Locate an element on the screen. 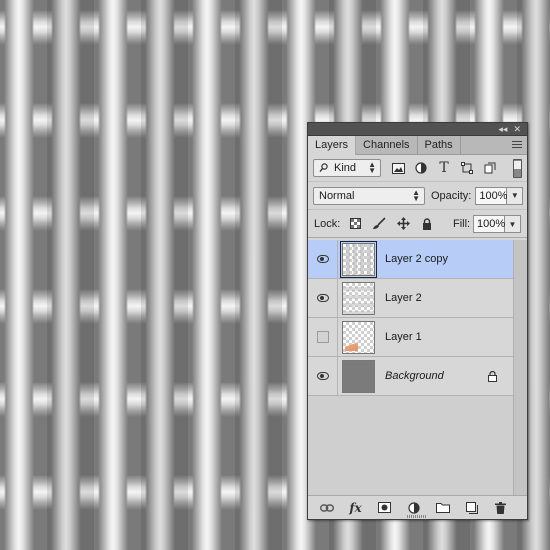 This screenshot has height=550, width=550. lock-transparent-pixels-icon is located at coordinates (355, 224).